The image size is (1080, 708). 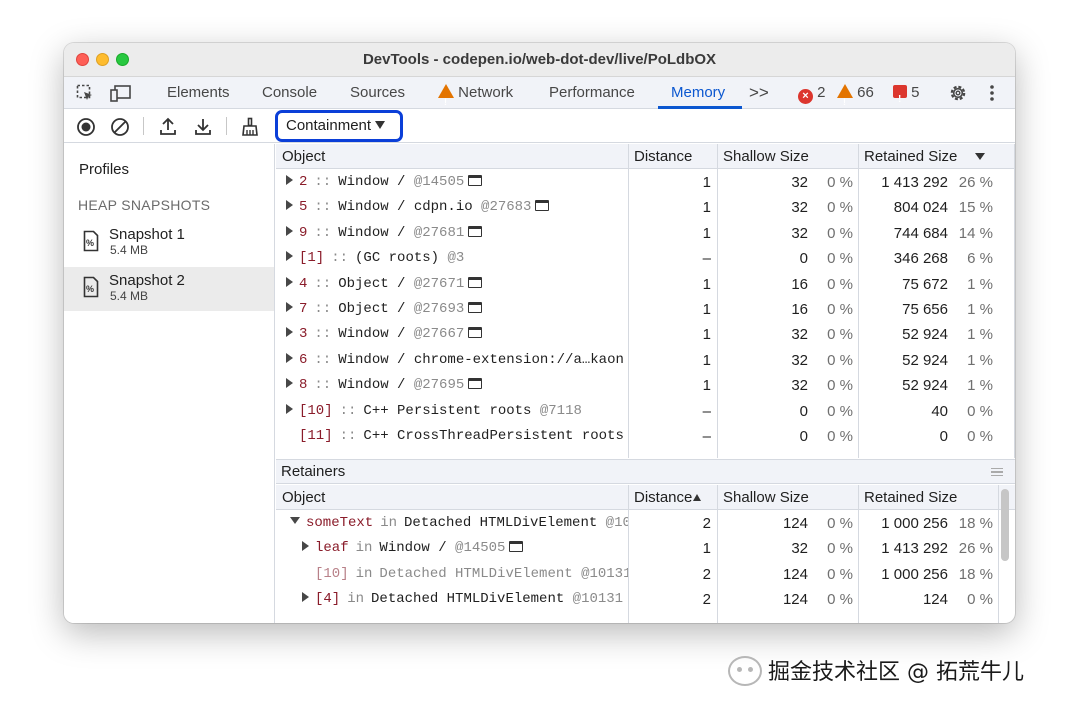 What do you see at coordinates (645, 309) in the screenshot?
I see `table-row: 7:: Object / @27693 1 16 0 % 75 656 1 %` at bounding box center [645, 309].